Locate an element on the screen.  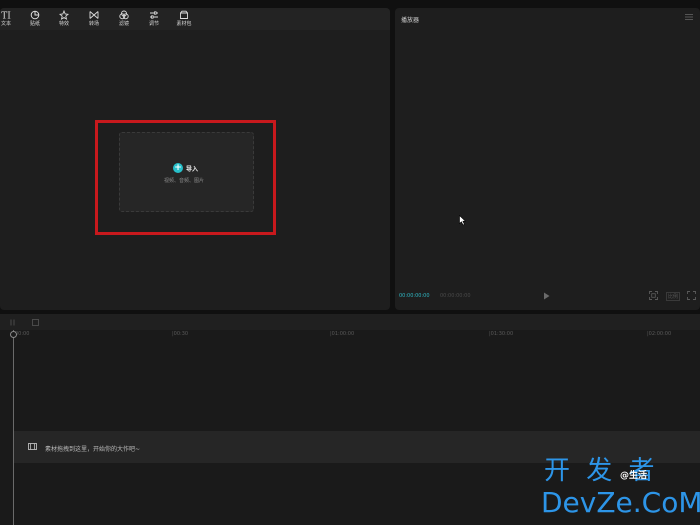
ruler-label: 00:00 is located at coordinates (22, 334).